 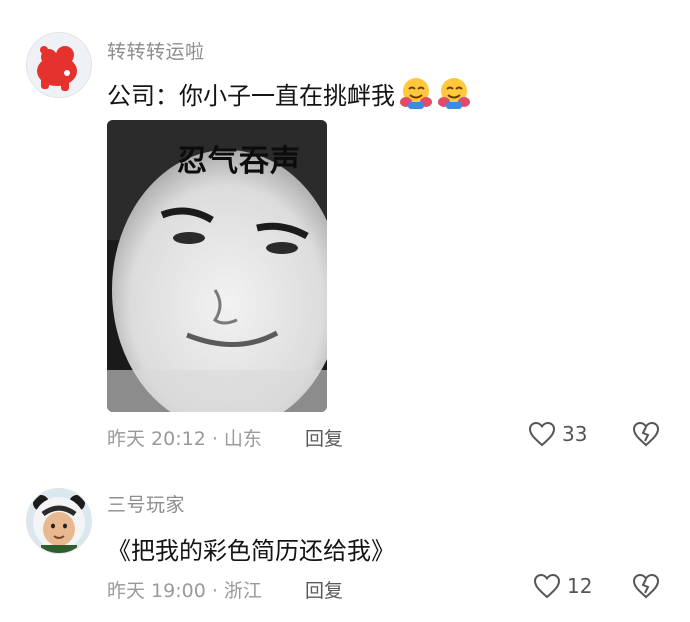 What do you see at coordinates (557, 434) in the screenshot?
I see `like-button: 33` at bounding box center [557, 434].